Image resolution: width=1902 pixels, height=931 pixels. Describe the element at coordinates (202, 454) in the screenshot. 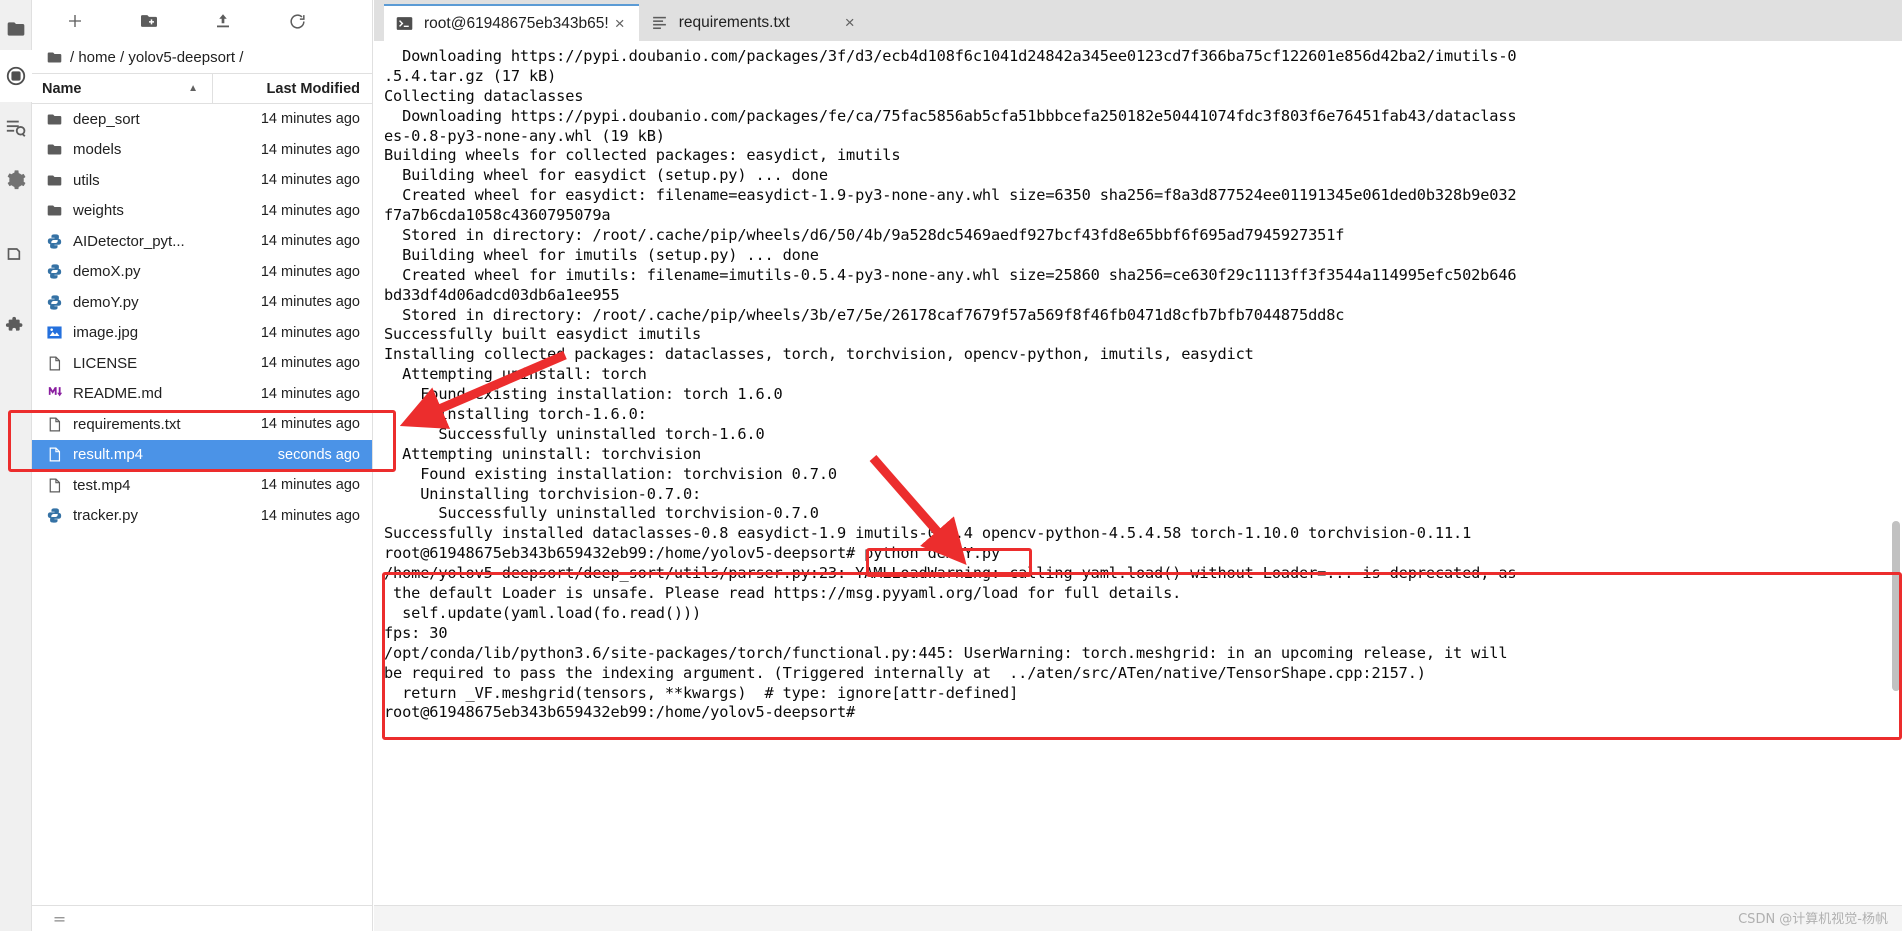

I see `file-row-result-mp4: result.mp4 seconds ago` at that location.